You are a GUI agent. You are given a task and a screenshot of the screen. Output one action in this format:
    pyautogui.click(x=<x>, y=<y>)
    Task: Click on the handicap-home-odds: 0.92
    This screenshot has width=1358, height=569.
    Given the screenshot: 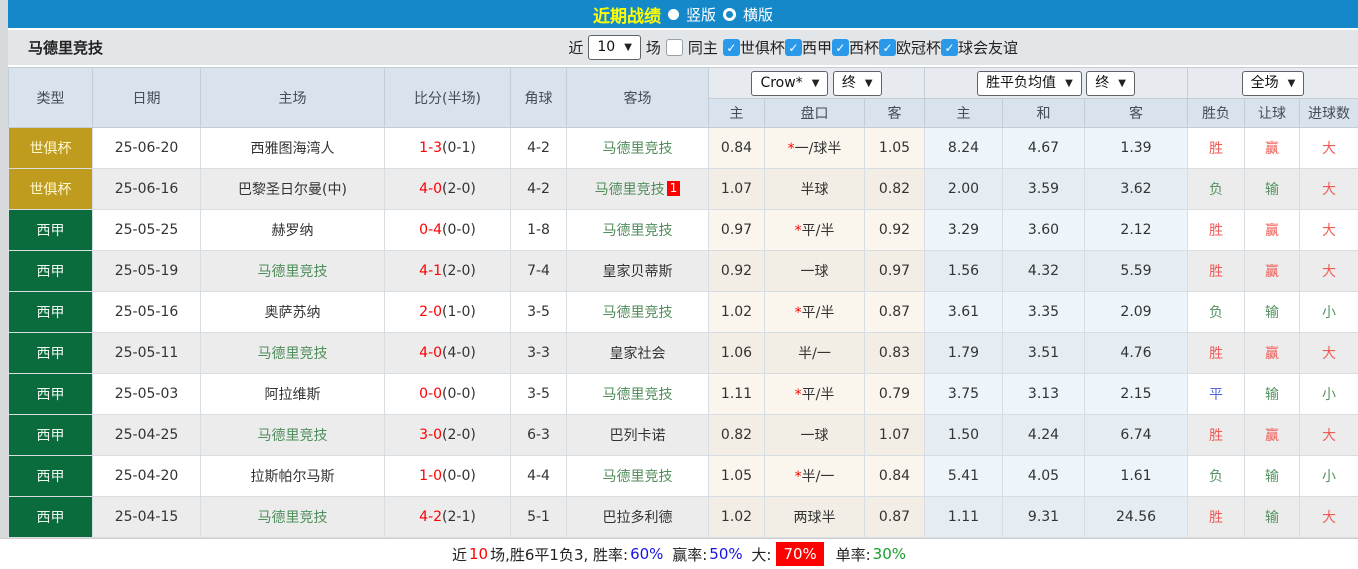 What is the action you would take?
    pyautogui.click(x=736, y=271)
    